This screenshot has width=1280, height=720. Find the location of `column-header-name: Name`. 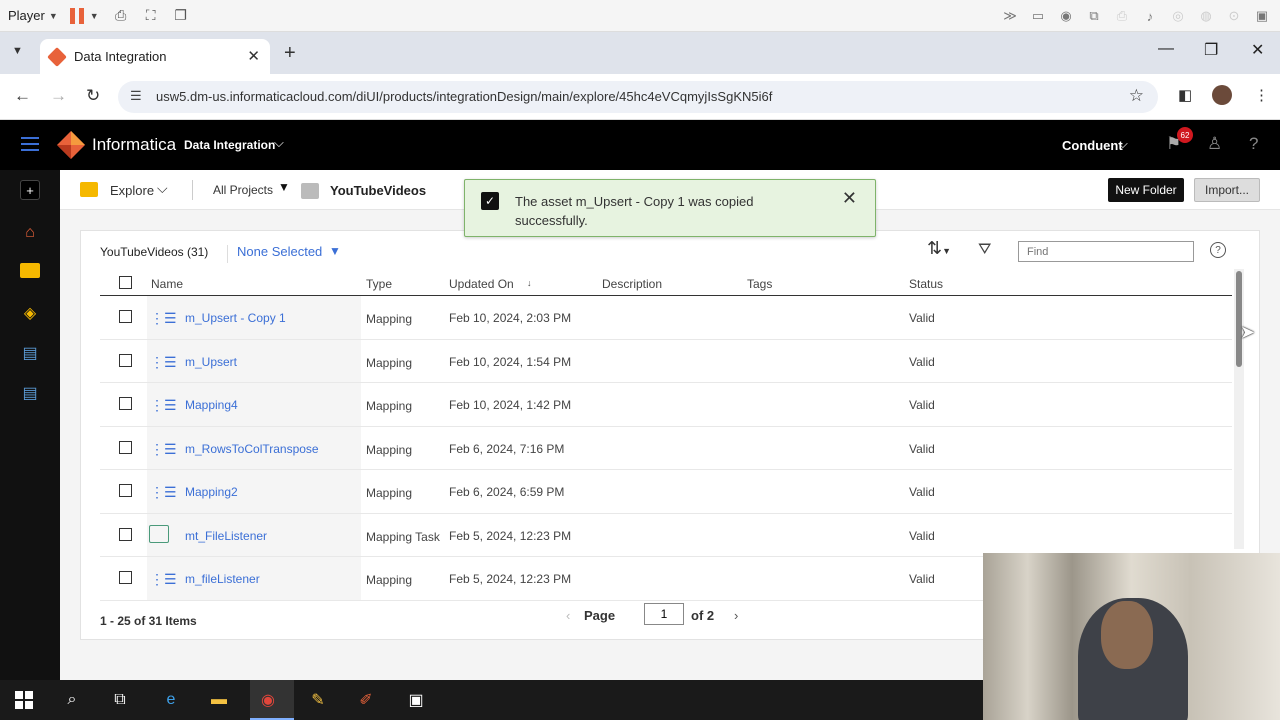

column-header-name: Name is located at coordinates (167, 284).